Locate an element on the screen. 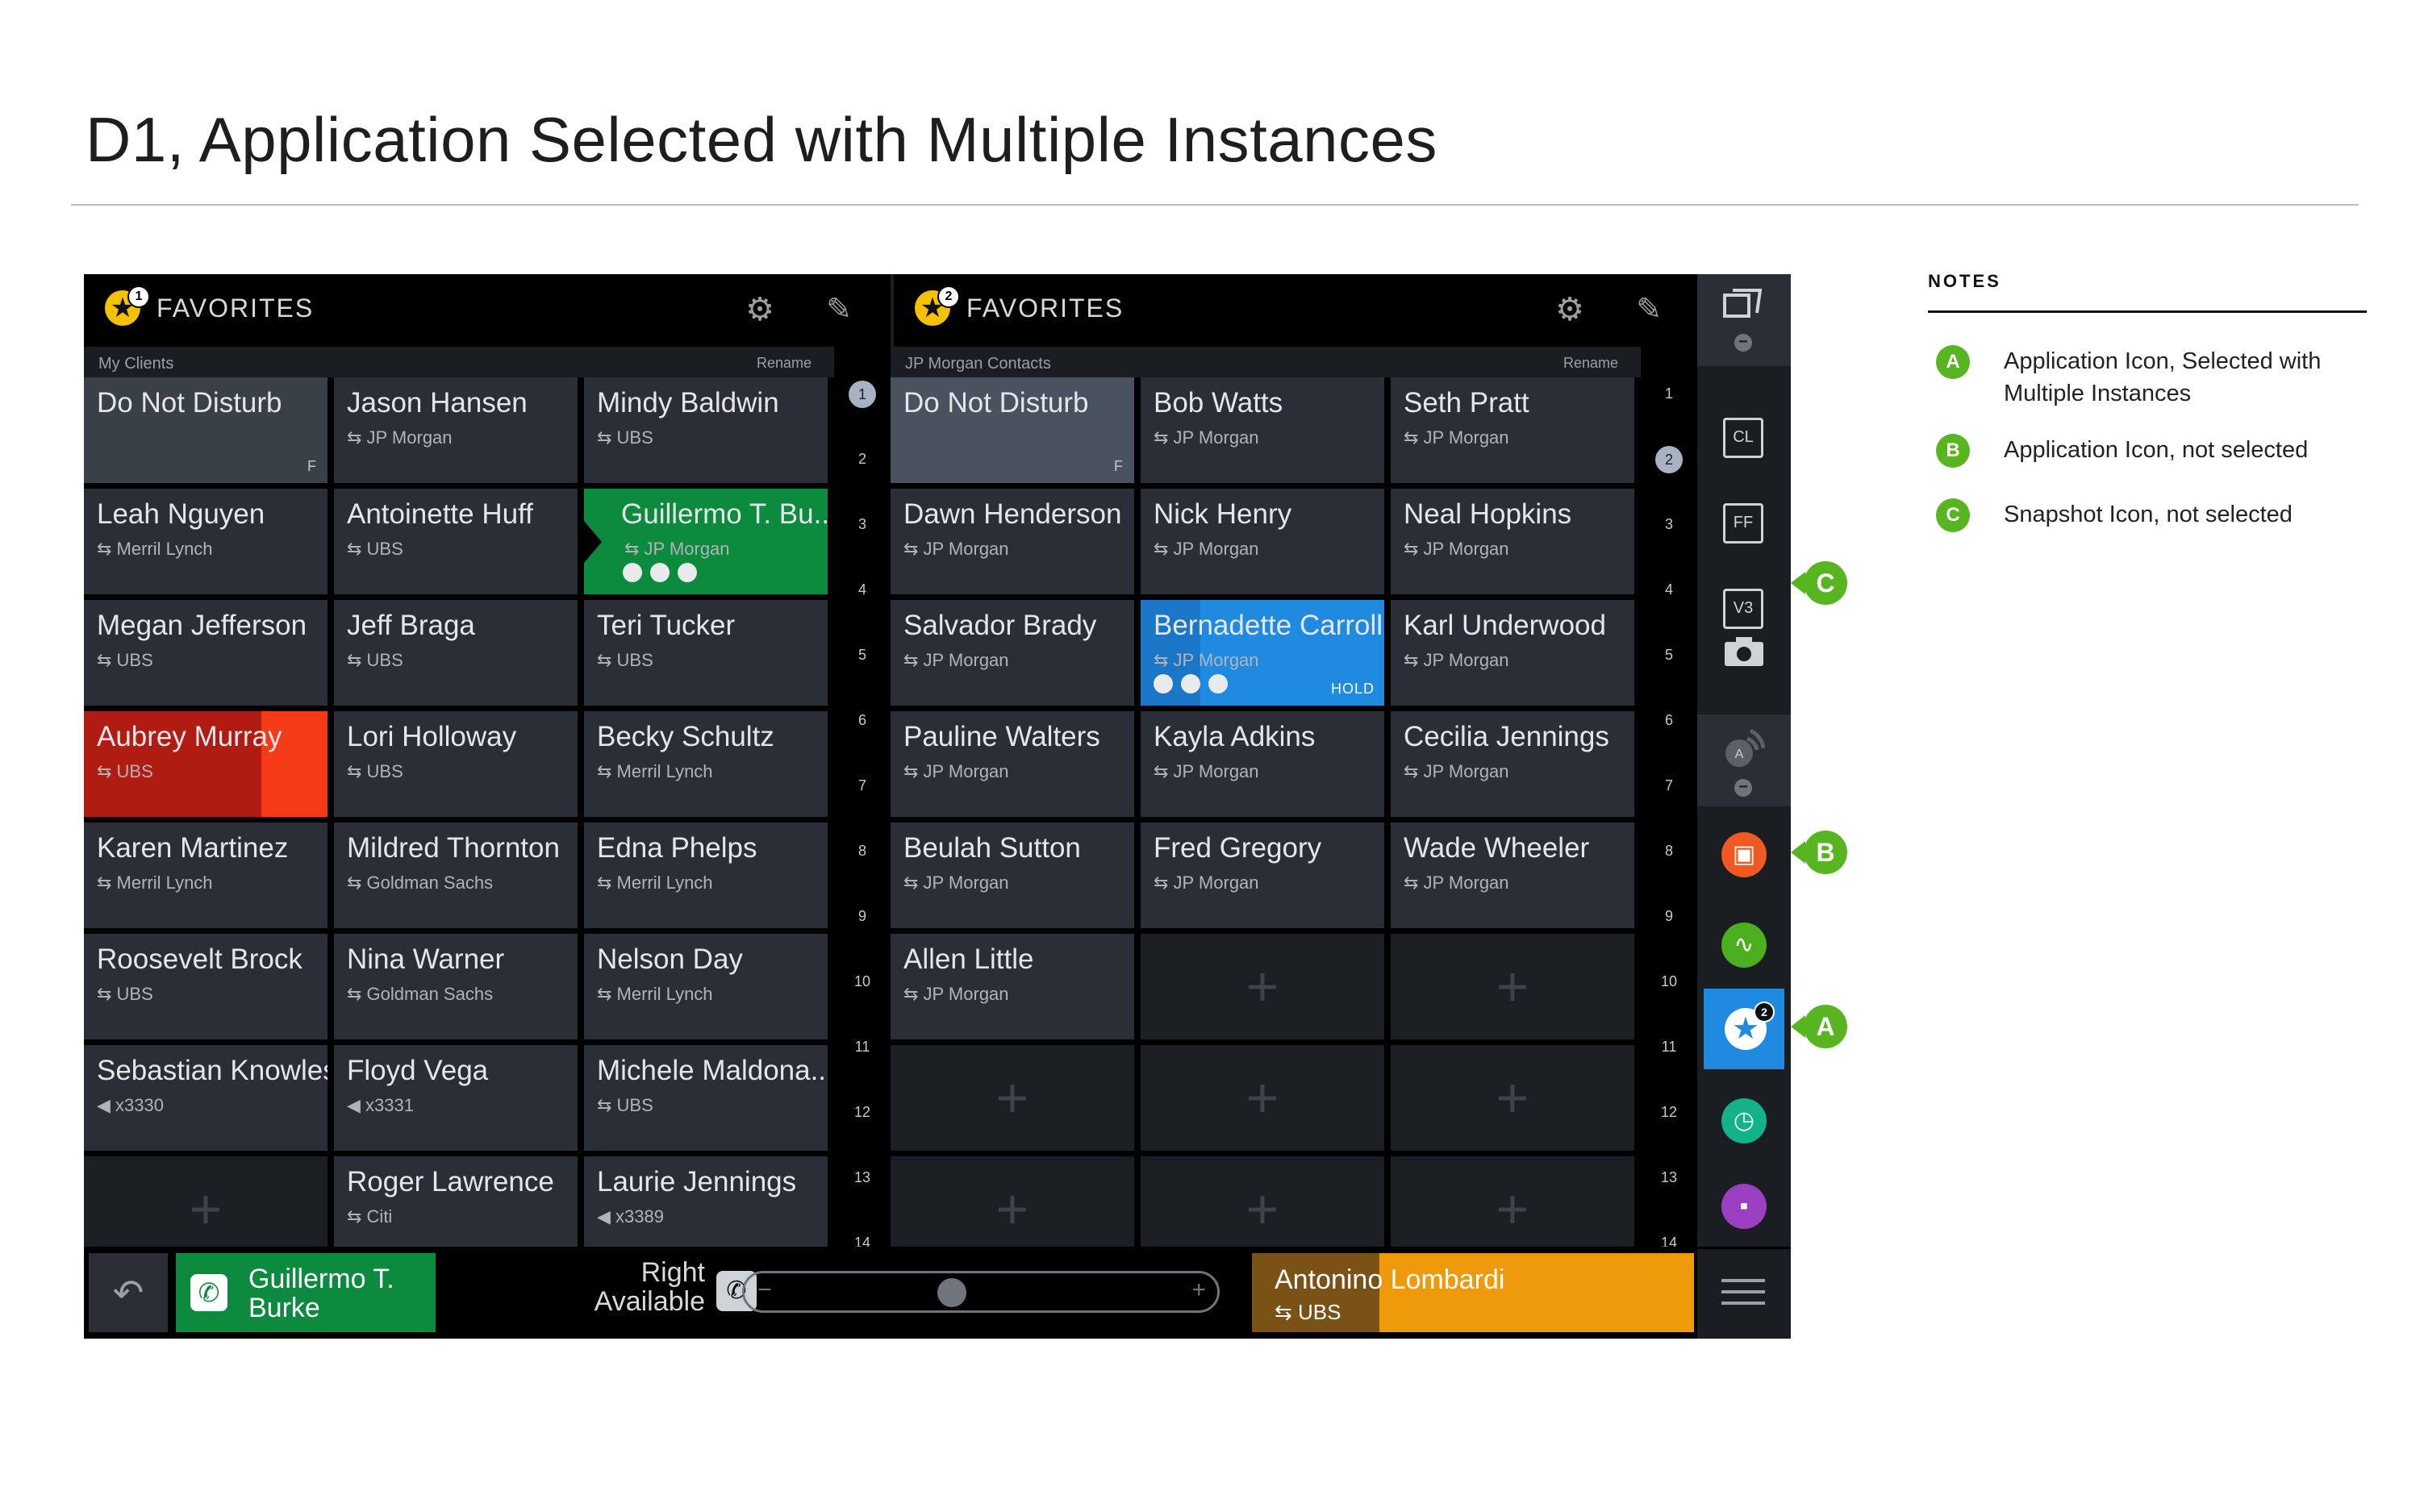  contact-tile: Dawn Henderson ⇆ JP Morgan is located at coordinates (1013, 542).